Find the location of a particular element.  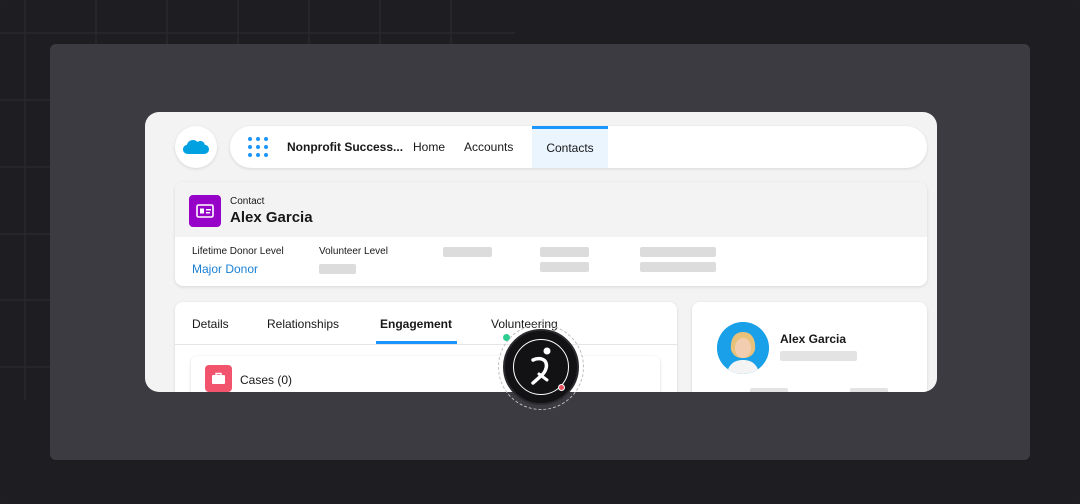

app-launcher-grid-icon is located at coordinates (258, 147).